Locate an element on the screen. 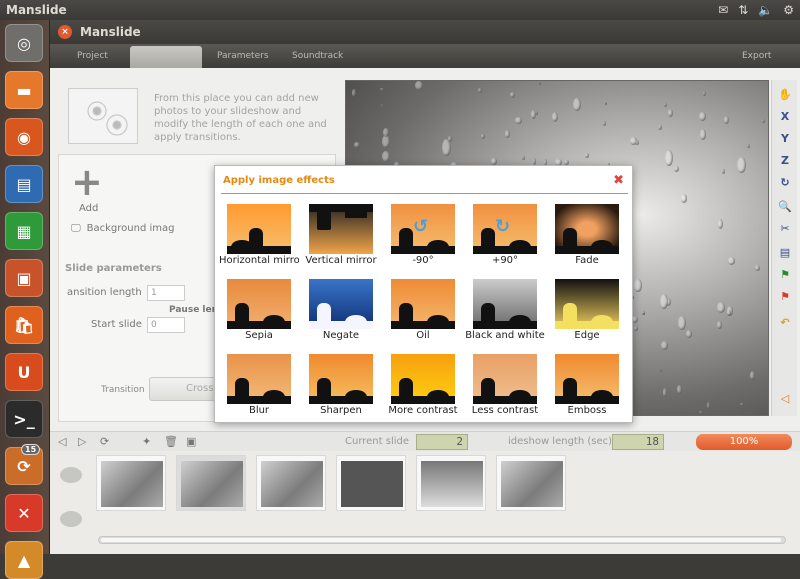 This screenshot has width=800, height=579. effect-mirror-v: Vertical mirror is located at coordinates (341, 239).